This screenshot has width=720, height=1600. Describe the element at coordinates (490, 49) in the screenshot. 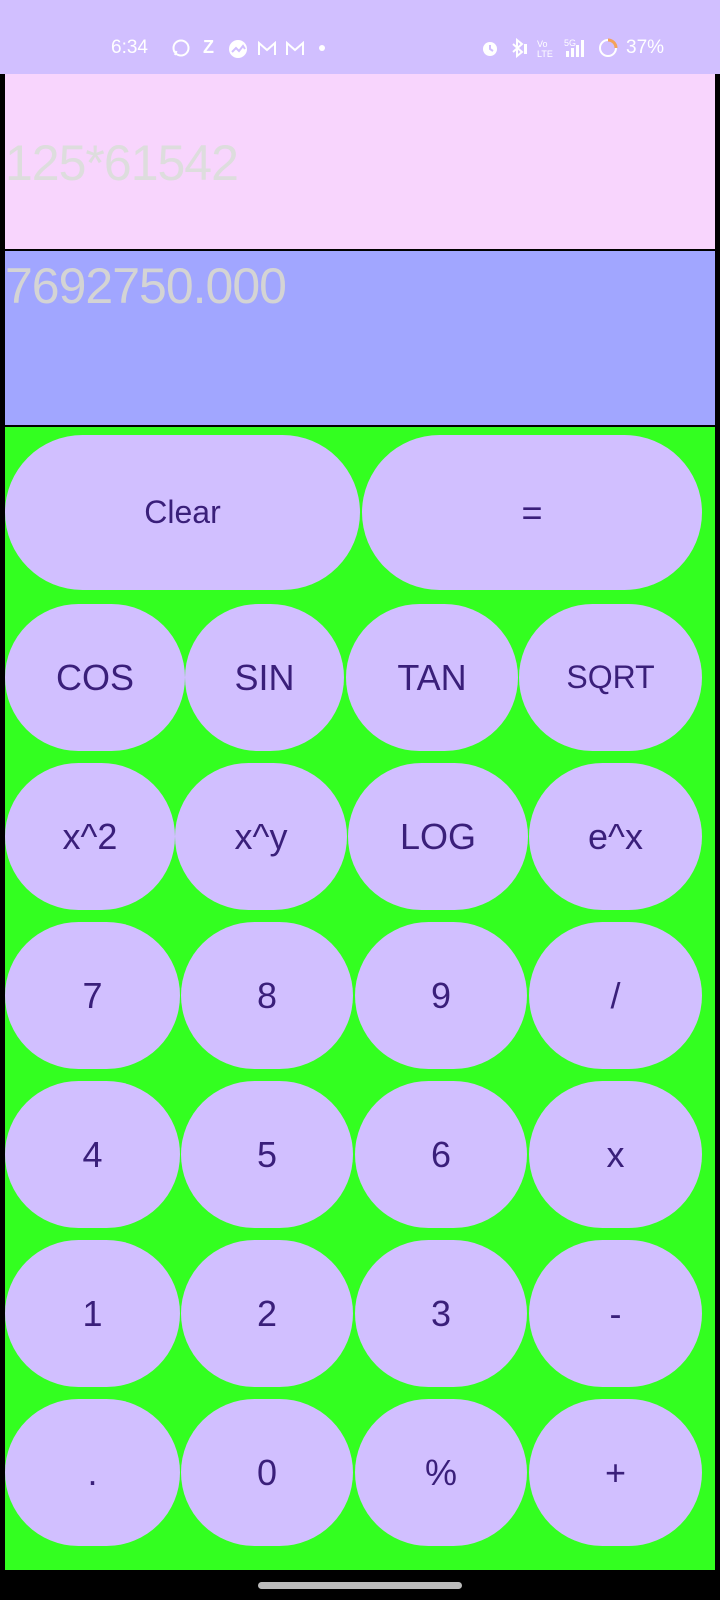

I see `alarm-icon` at that location.